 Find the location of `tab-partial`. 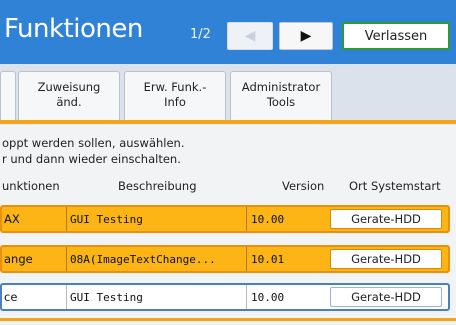

tab-partial is located at coordinates (8, 95).